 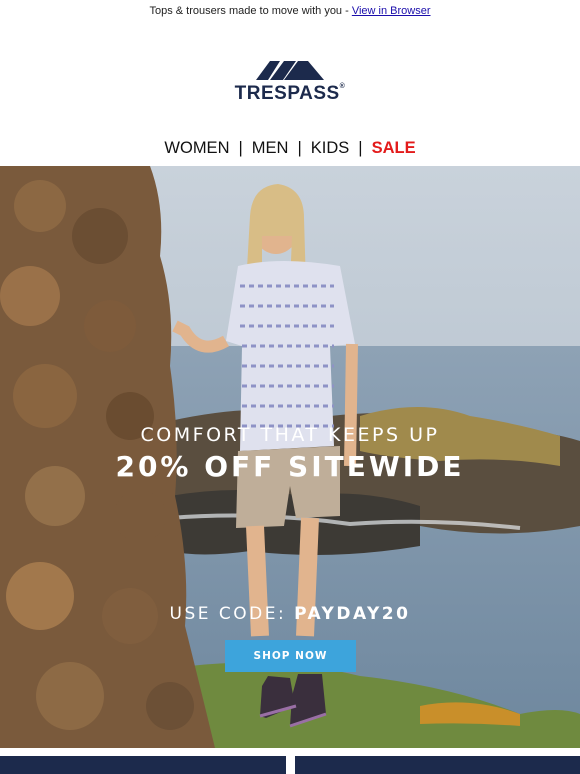 What do you see at coordinates (290, 765) in the screenshot?
I see `footer-bars` at bounding box center [290, 765].